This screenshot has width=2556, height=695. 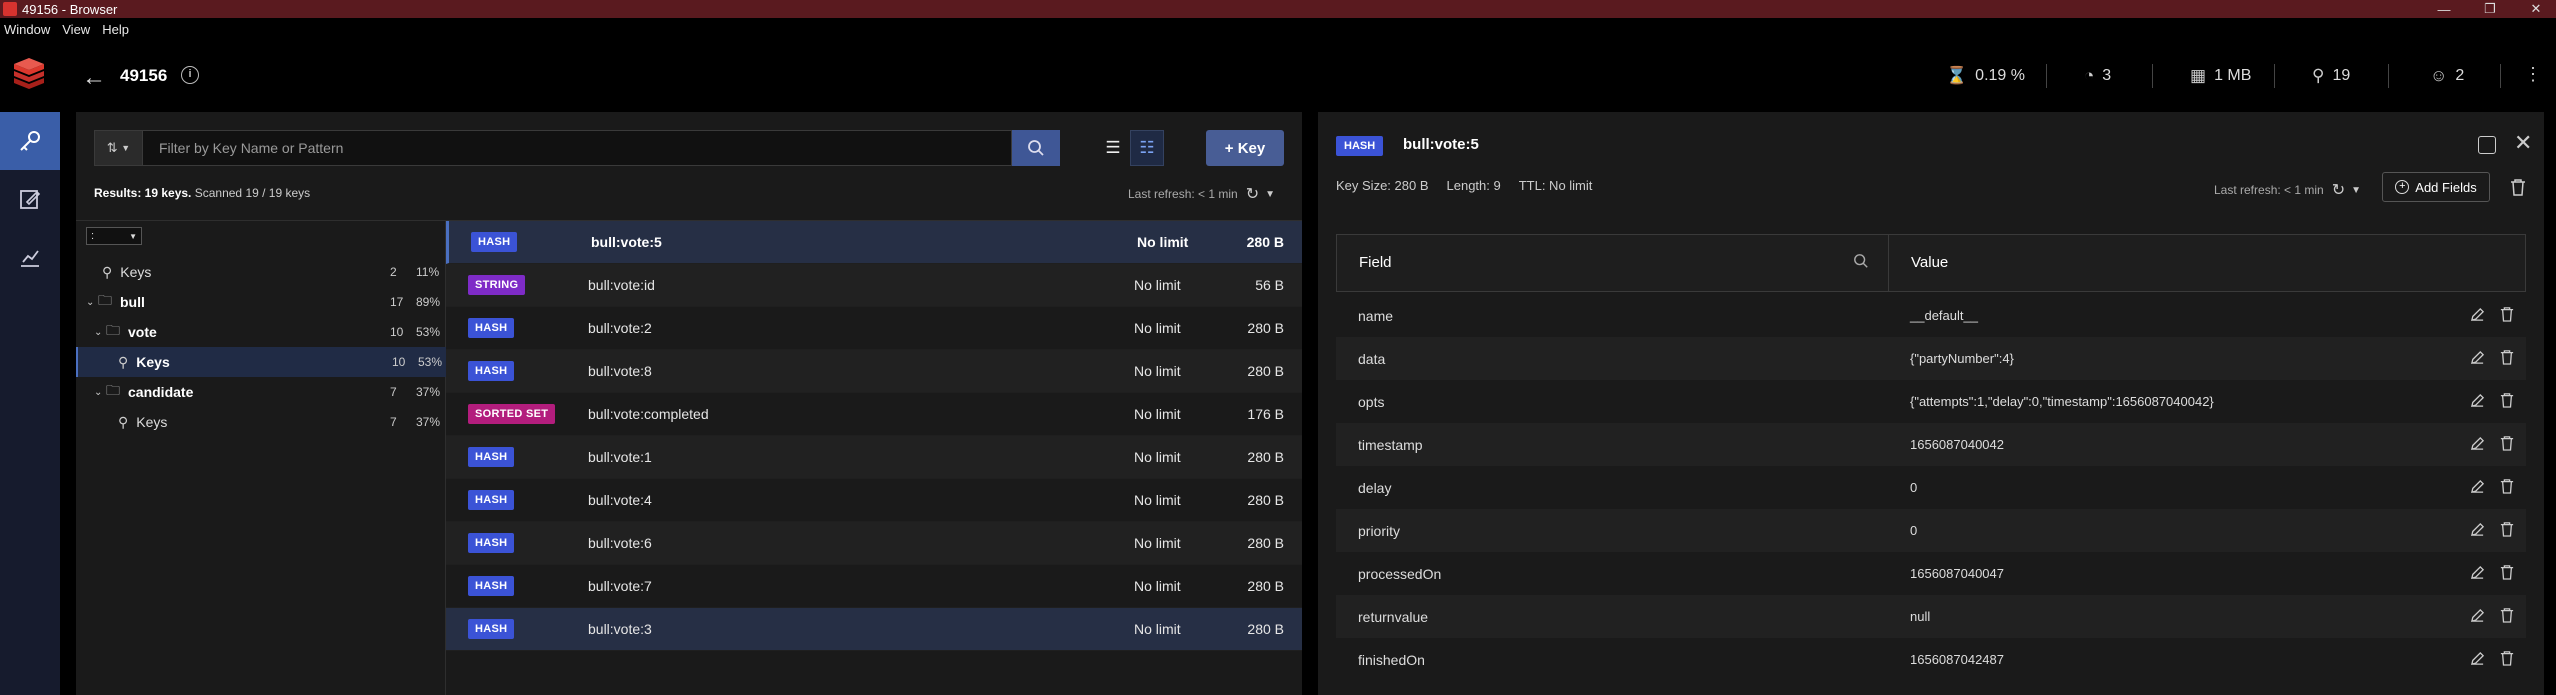 What do you see at coordinates (1930, 262) in the screenshot?
I see `value-column-header: Value` at bounding box center [1930, 262].